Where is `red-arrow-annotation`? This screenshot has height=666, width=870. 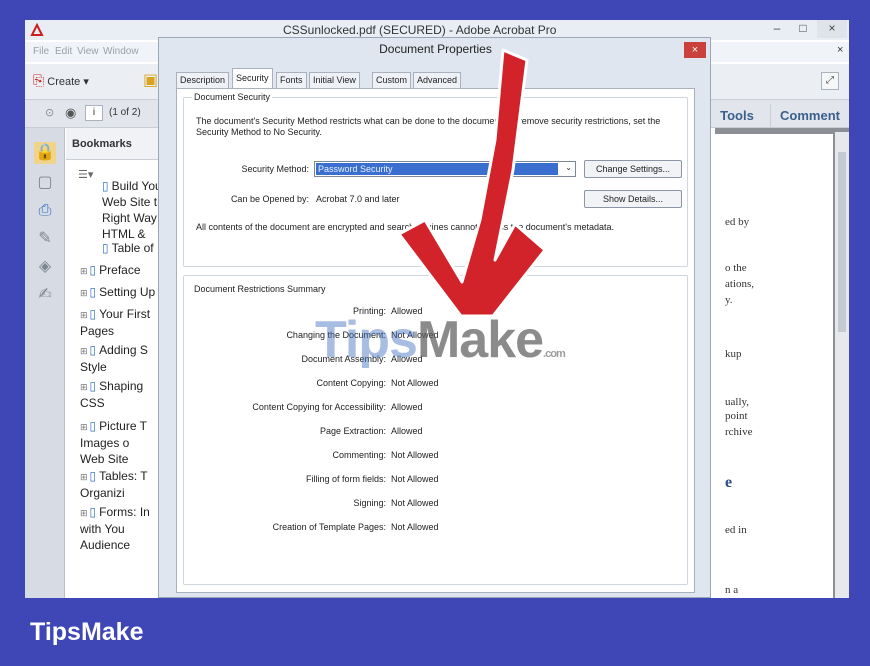 red-arrow-annotation is located at coordinates (472, 183).